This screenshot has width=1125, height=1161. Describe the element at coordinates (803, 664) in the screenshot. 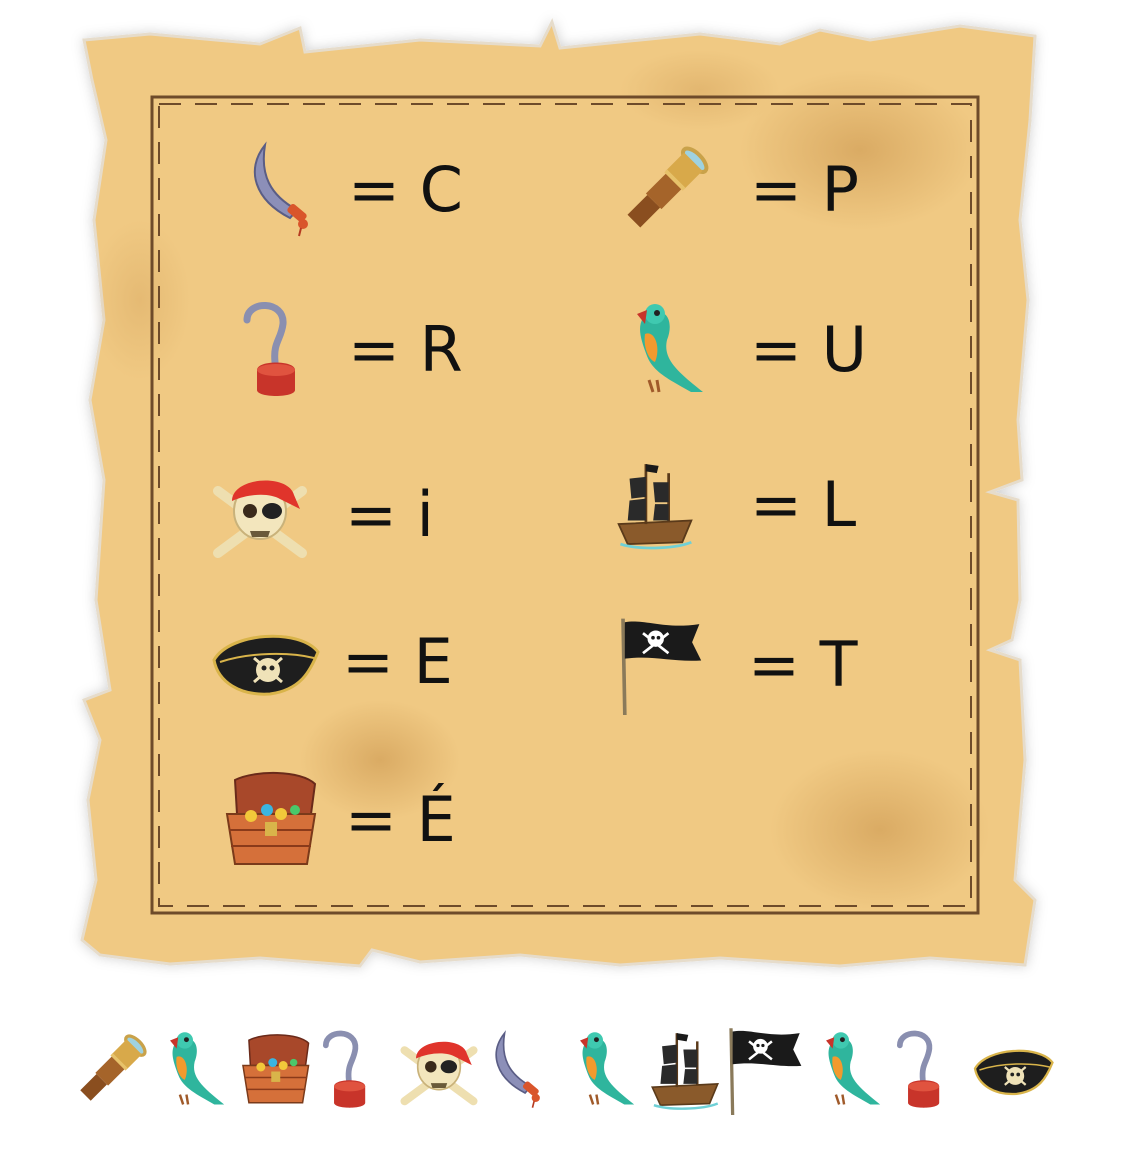

I see `legend-letter: = T` at that location.